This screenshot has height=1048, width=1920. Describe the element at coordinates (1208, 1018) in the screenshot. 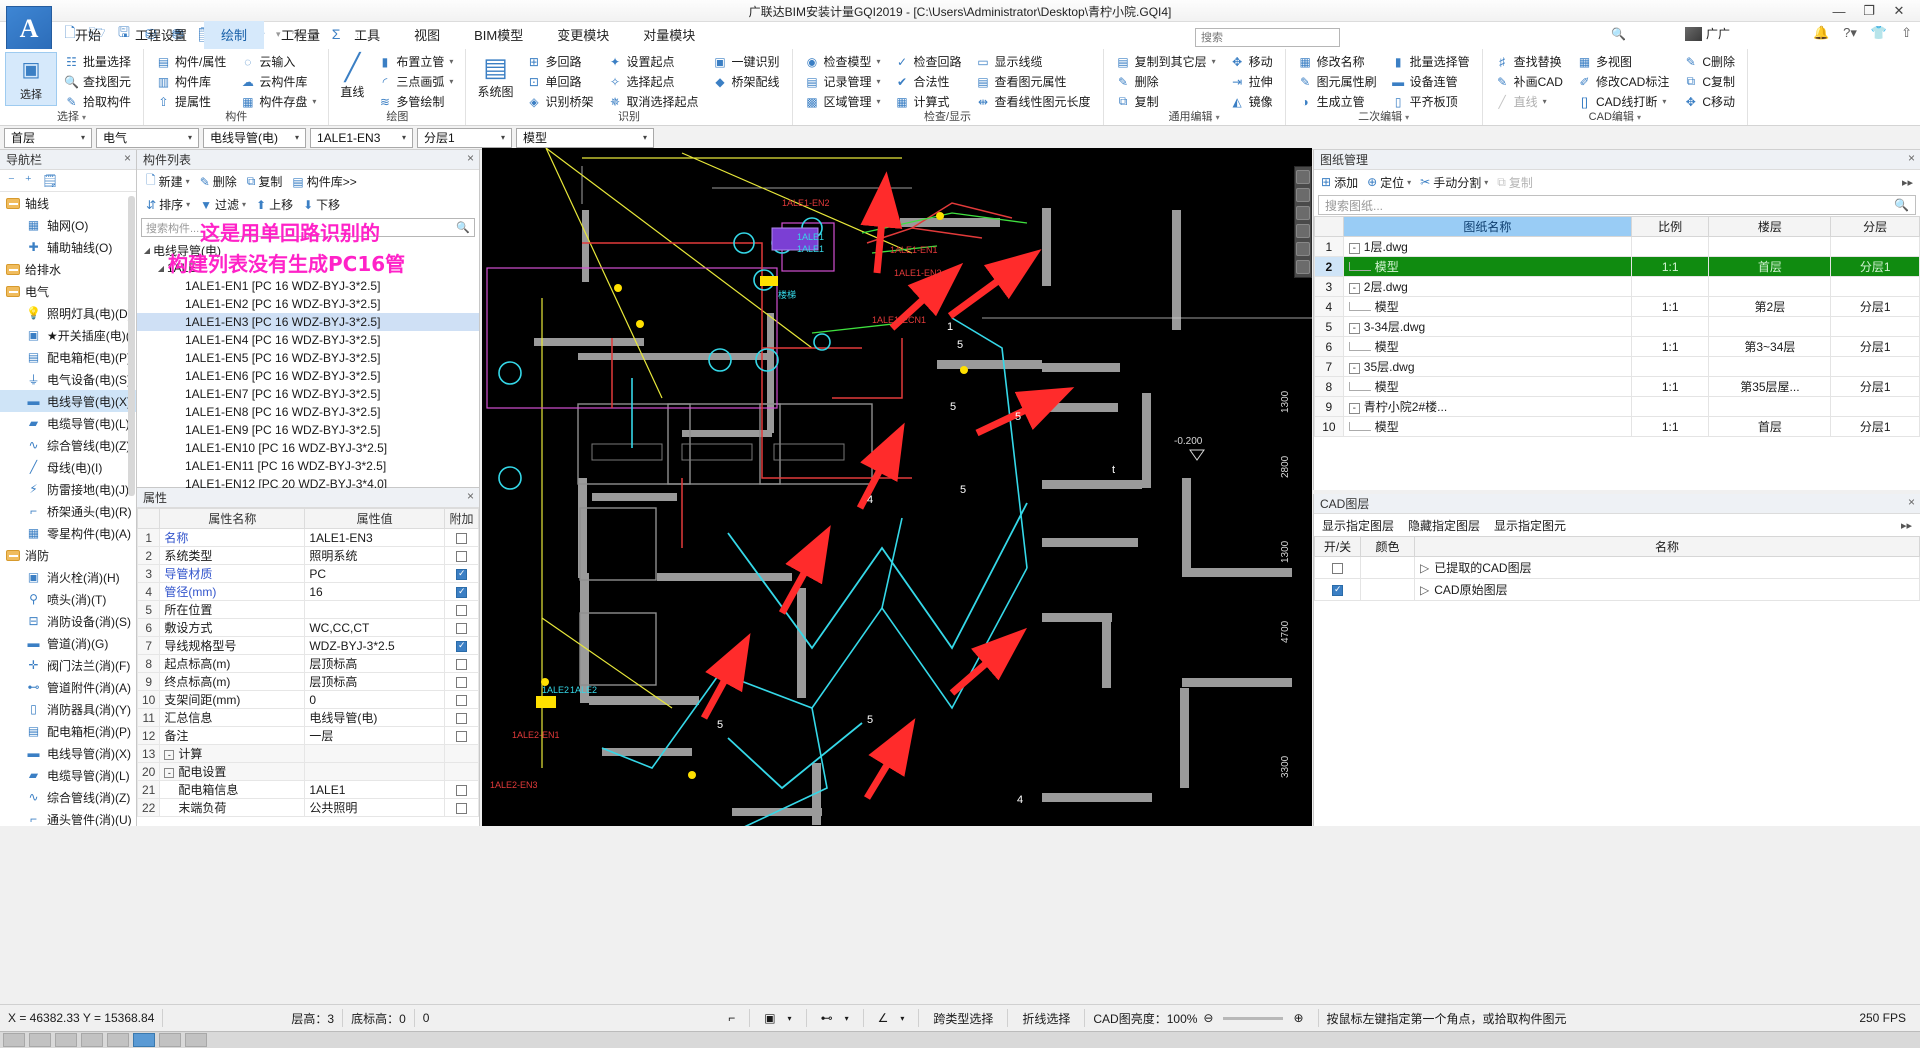

I see `brightness-decrease-button: ⊖` at that location.